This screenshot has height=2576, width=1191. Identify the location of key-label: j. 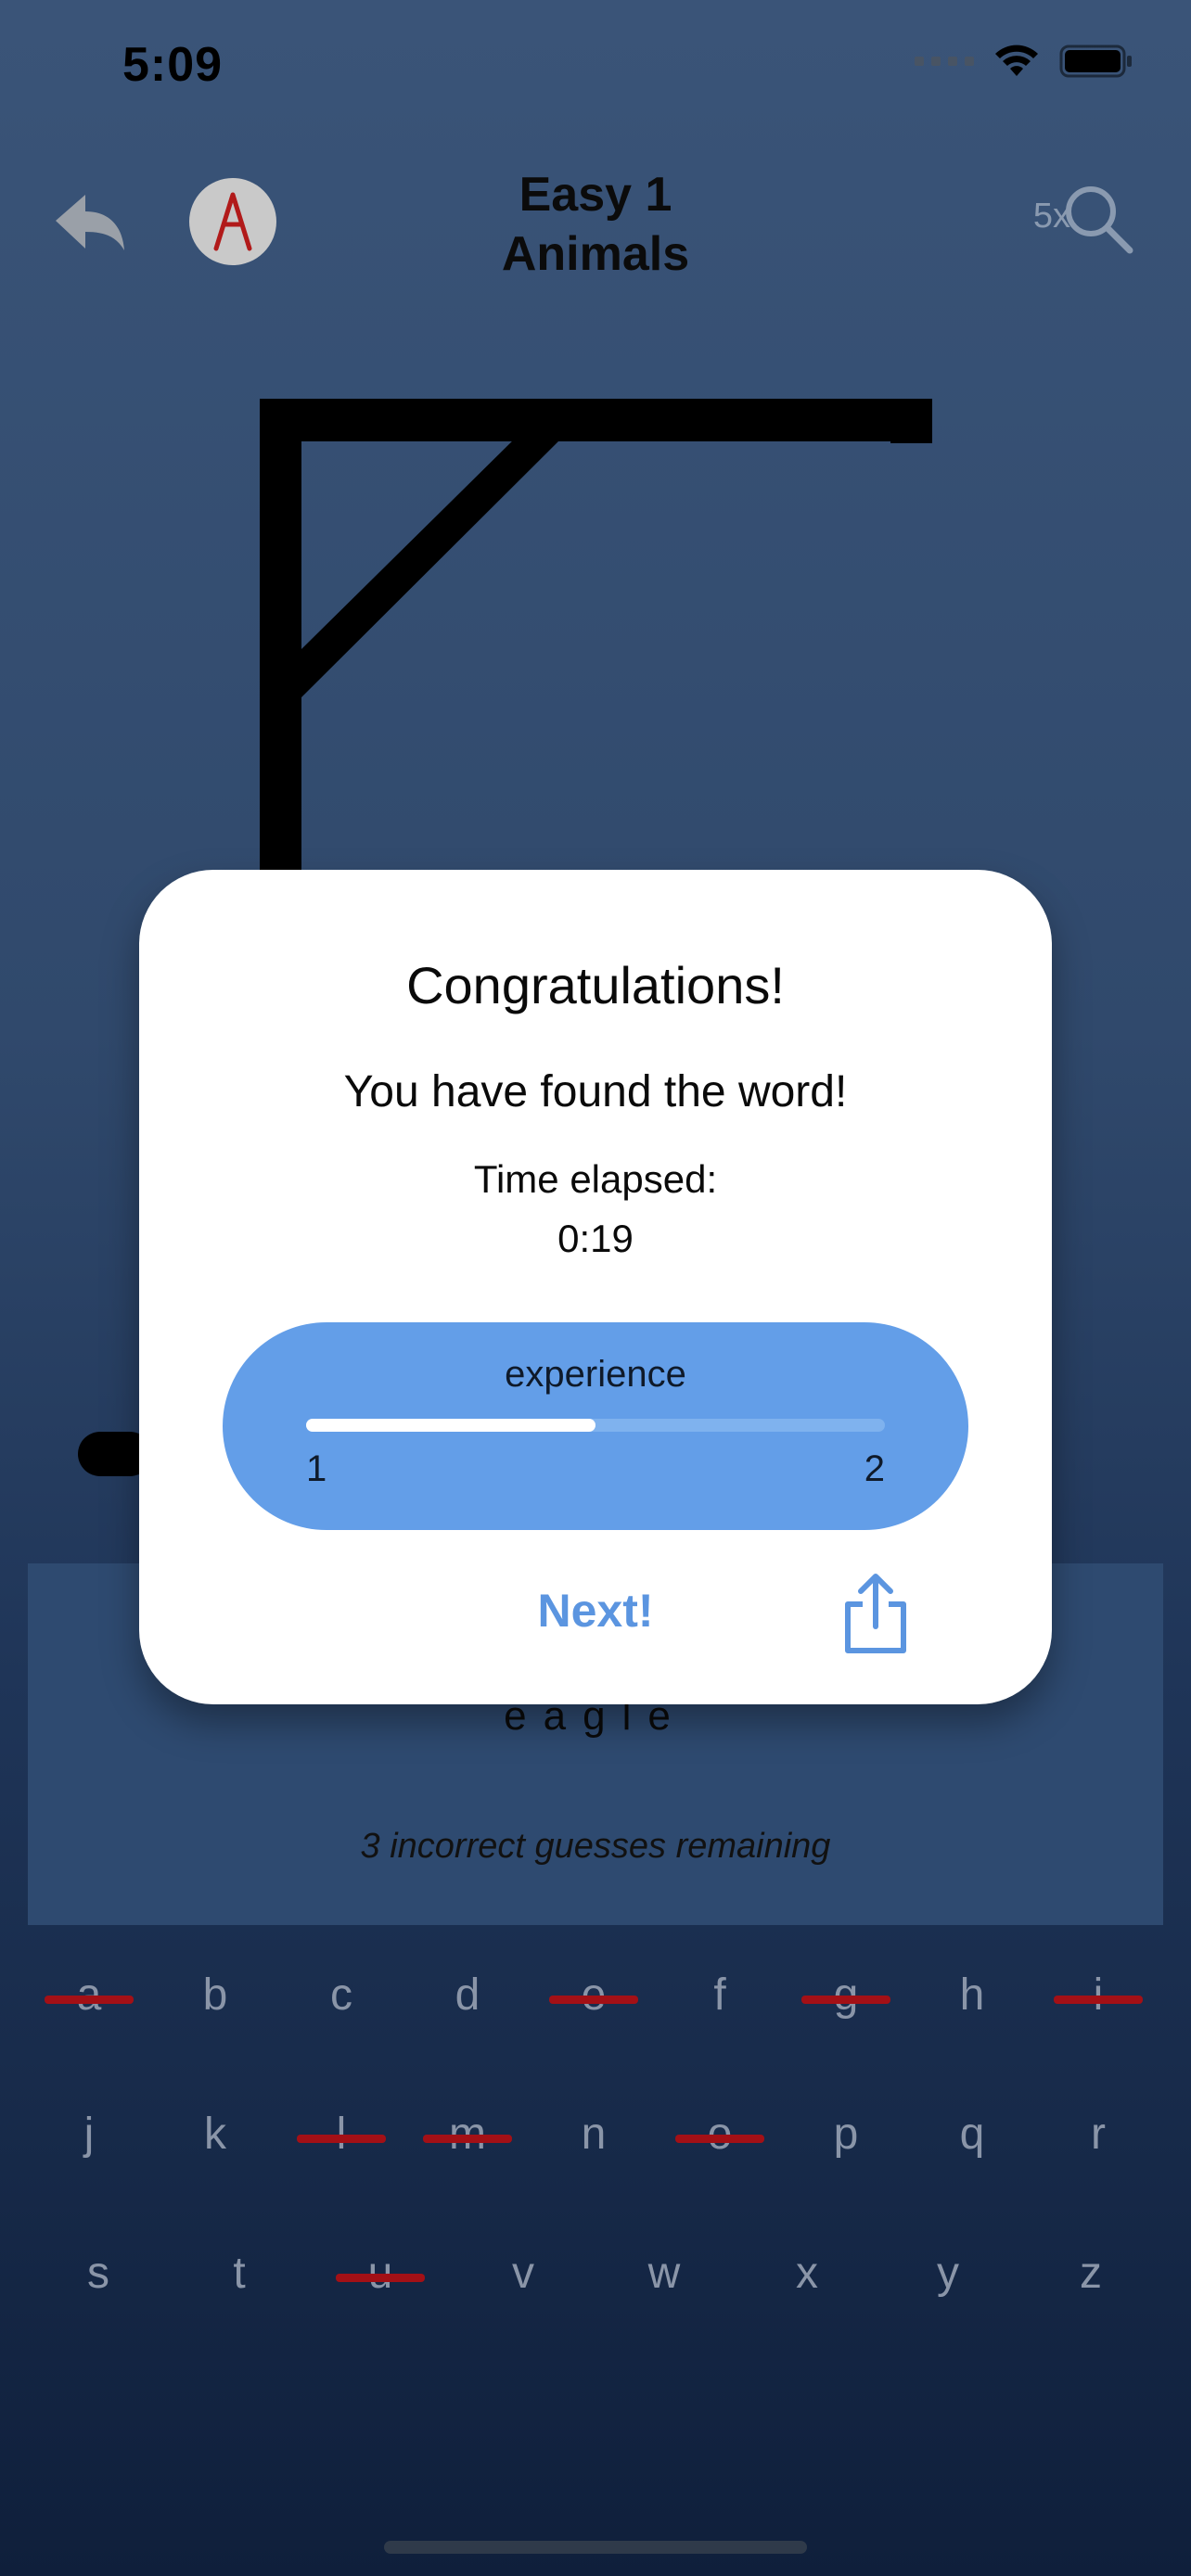
(89, 2134).